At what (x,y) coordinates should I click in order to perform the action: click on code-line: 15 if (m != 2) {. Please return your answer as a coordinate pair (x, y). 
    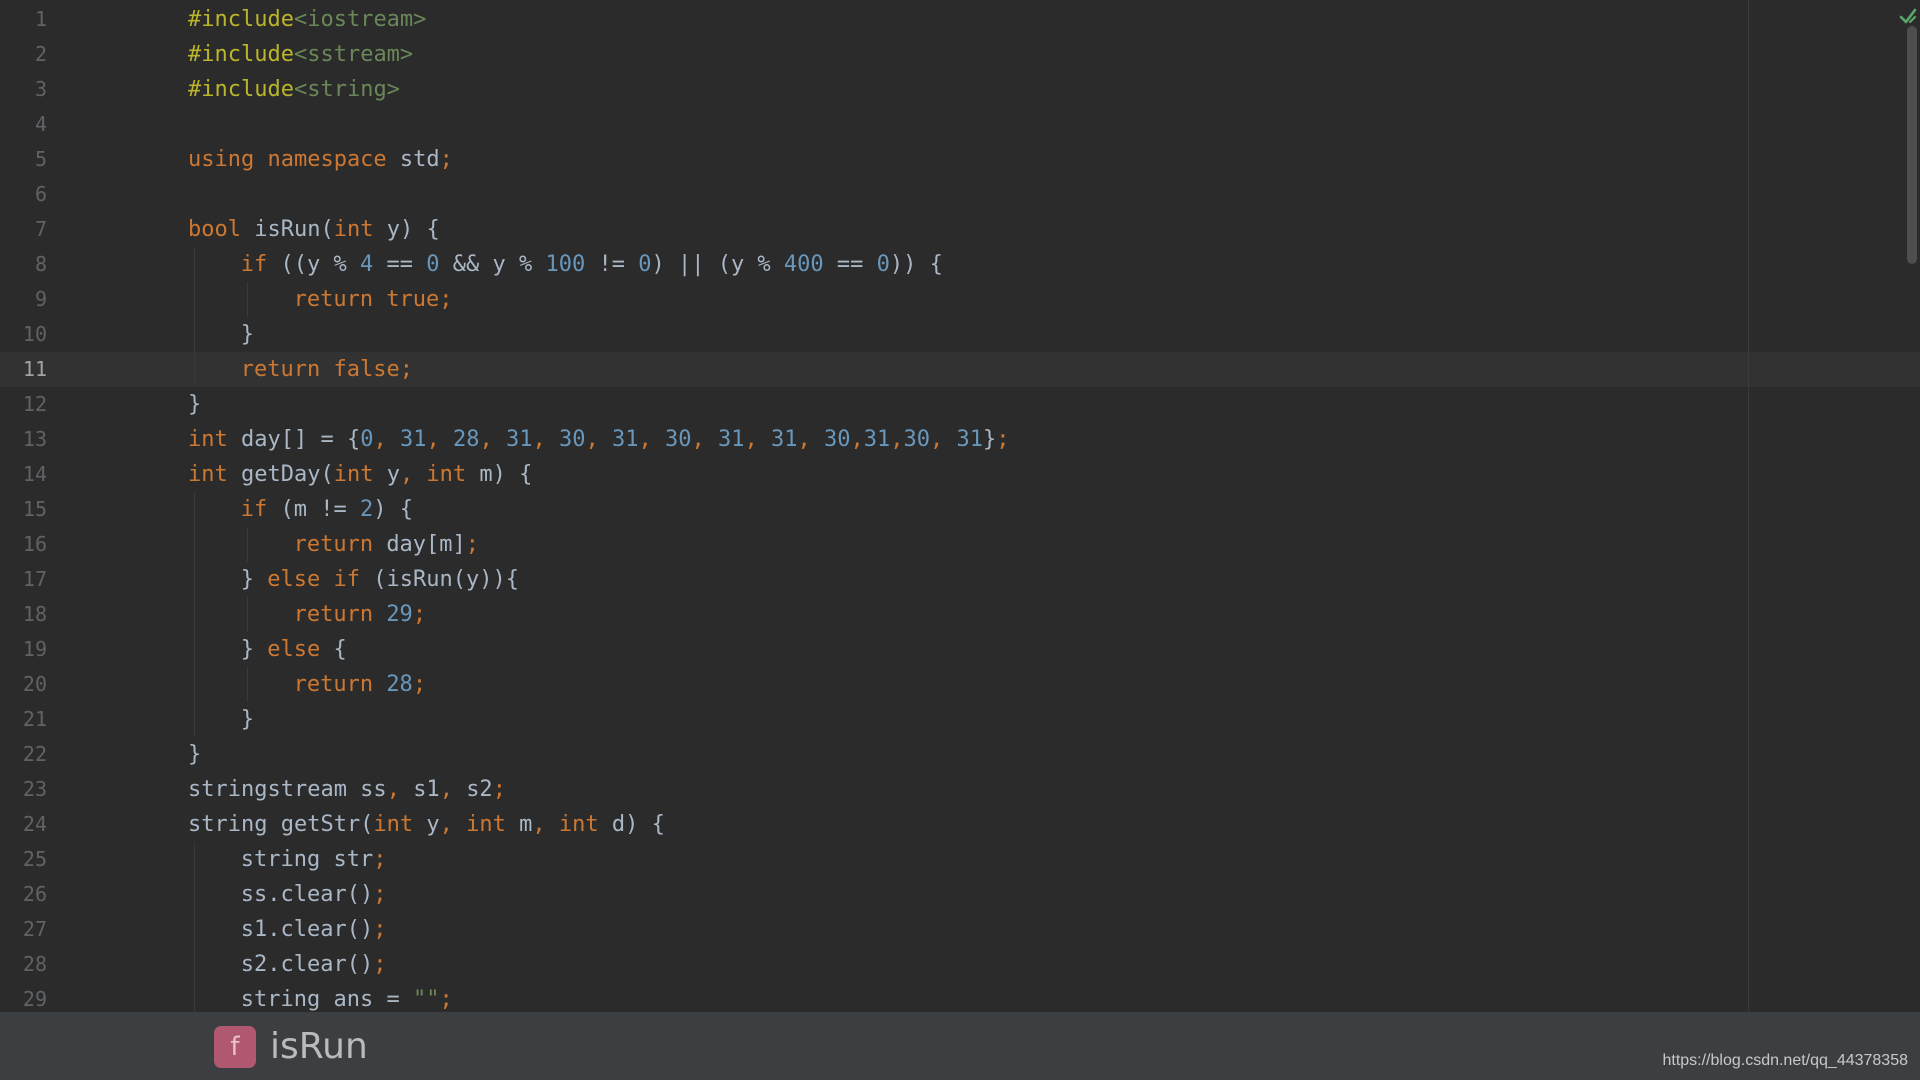
    Looking at the image, I should click on (960, 509).